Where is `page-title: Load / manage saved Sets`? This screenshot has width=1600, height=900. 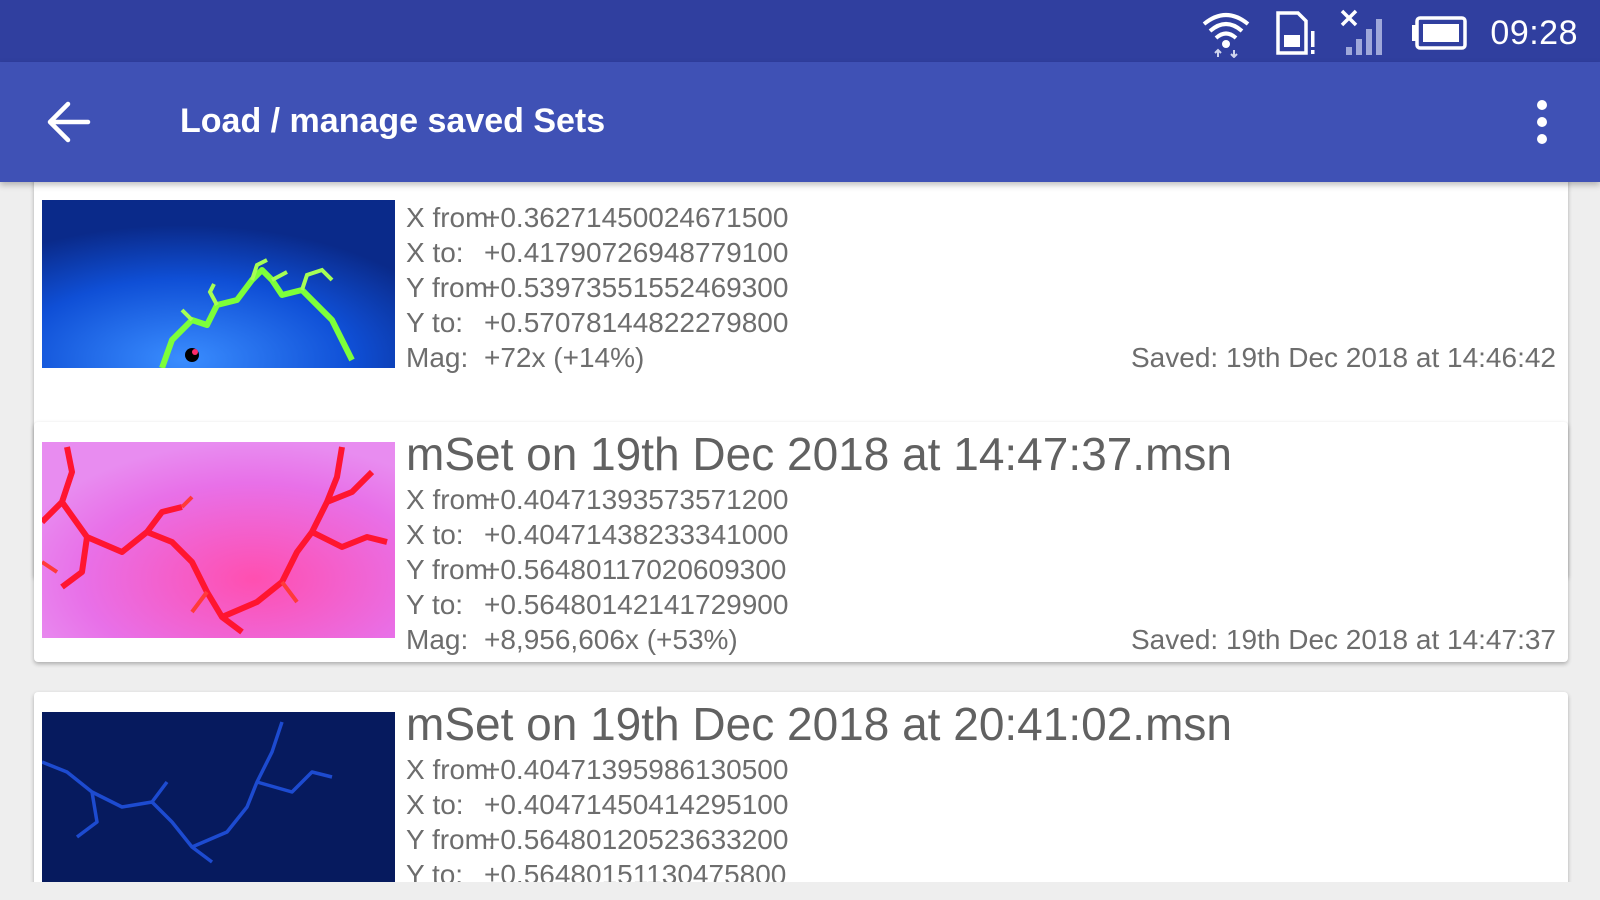
page-title: Load / manage saved Sets is located at coordinates (393, 121).